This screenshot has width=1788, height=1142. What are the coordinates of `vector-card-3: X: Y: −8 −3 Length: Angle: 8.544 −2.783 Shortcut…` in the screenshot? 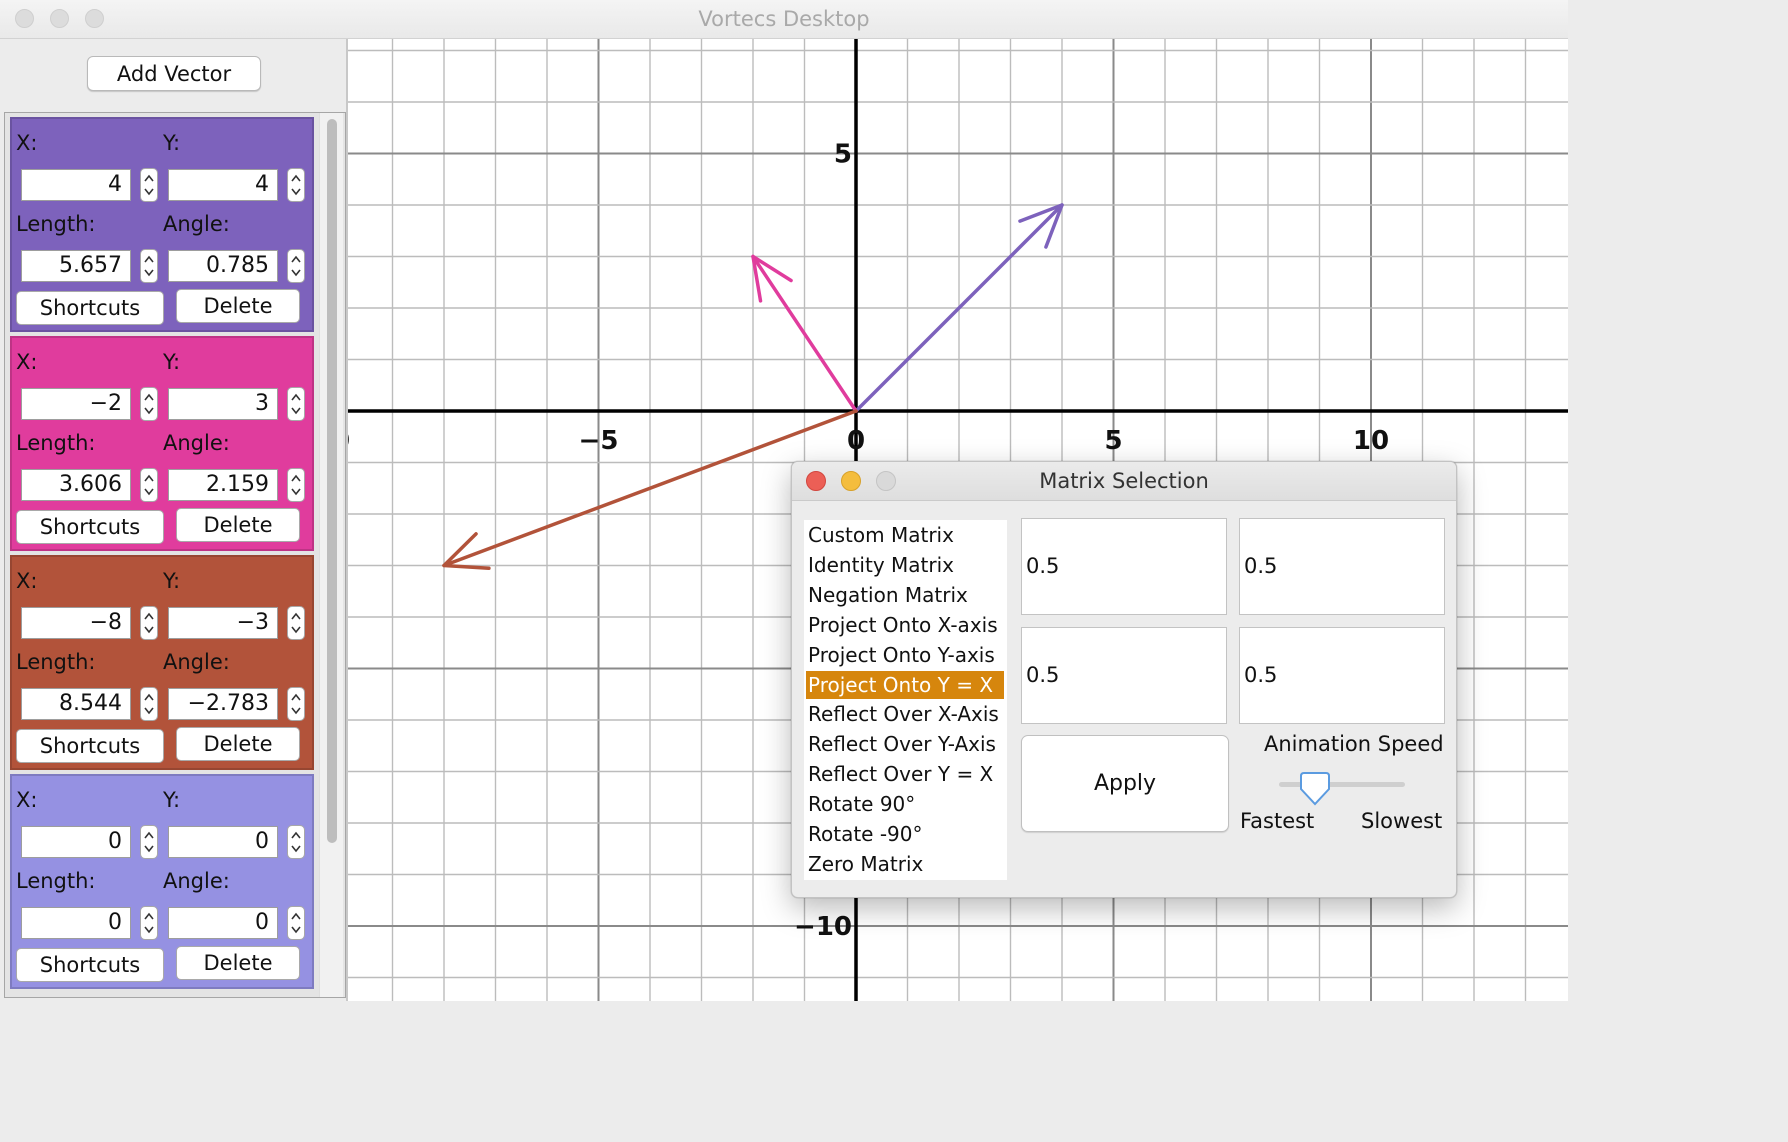 It's located at (162, 662).